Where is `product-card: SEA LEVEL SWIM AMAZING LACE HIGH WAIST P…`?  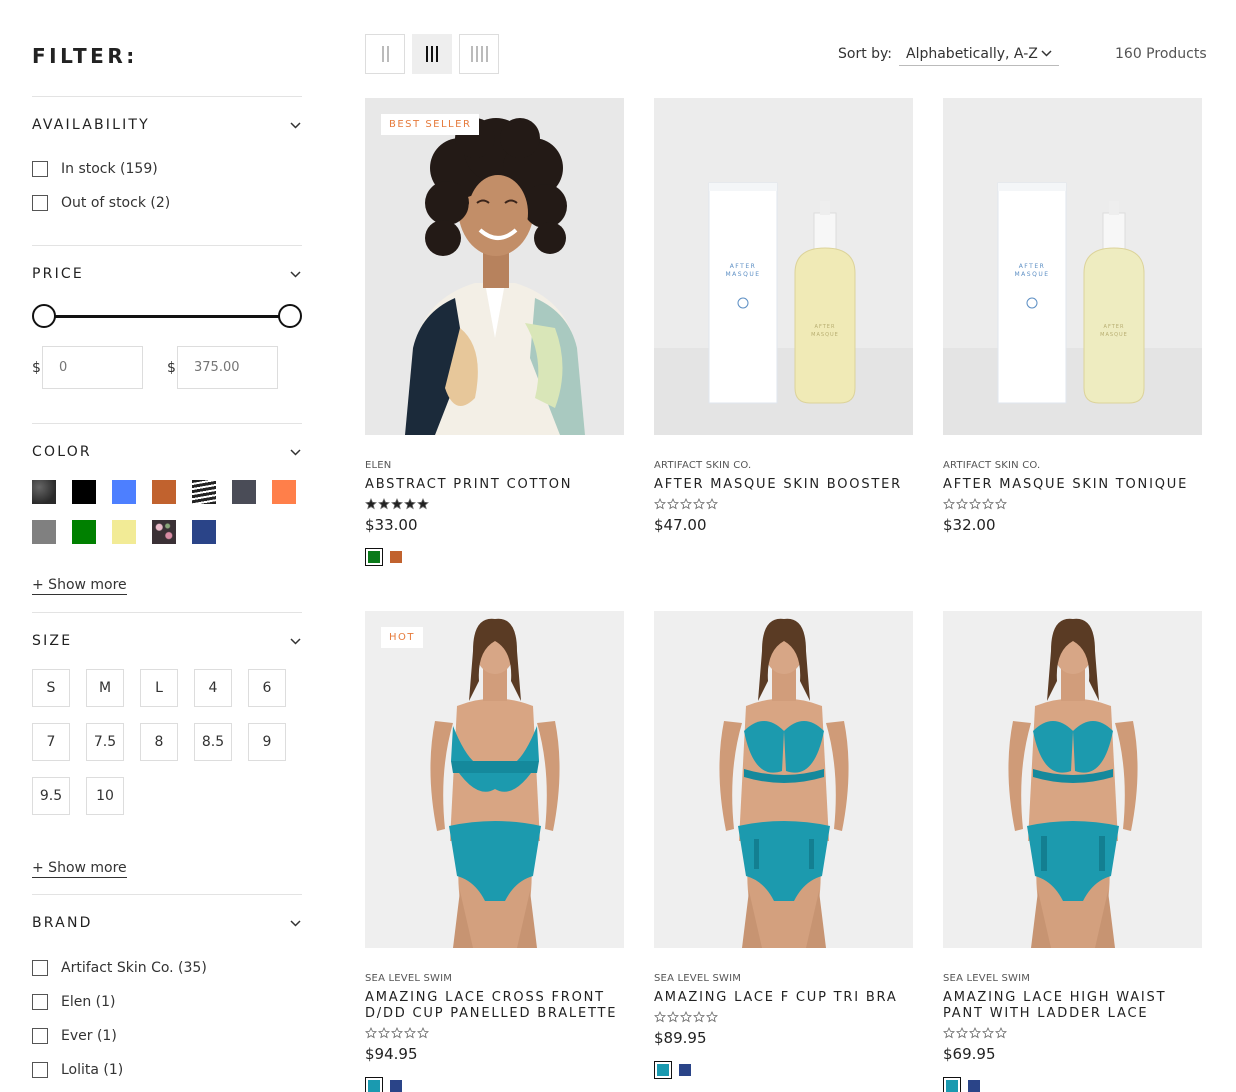
product-card: SEA LEVEL SWIM AMAZING LACE HIGH WAIST P… is located at coordinates (1072, 851).